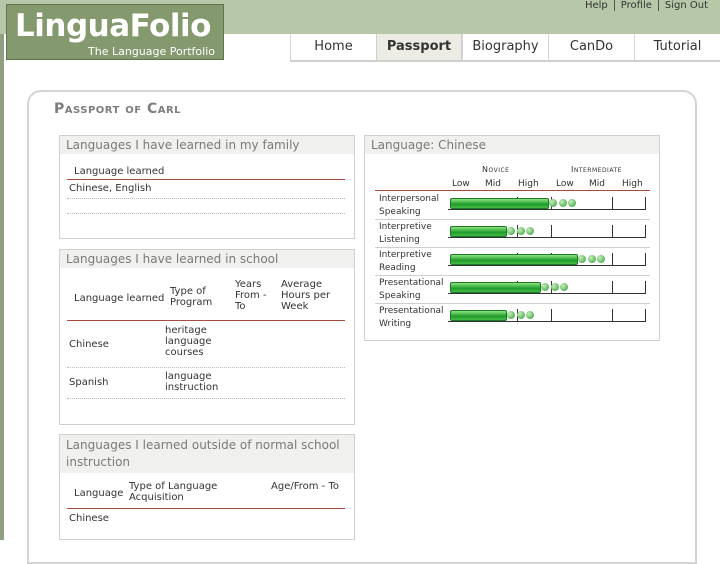 Image resolution: width=720 pixels, height=564 pixels. What do you see at coordinates (677, 47) in the screenshot?
I see `tab-tutorial: Tutorial` at bounding box center [677, 47].